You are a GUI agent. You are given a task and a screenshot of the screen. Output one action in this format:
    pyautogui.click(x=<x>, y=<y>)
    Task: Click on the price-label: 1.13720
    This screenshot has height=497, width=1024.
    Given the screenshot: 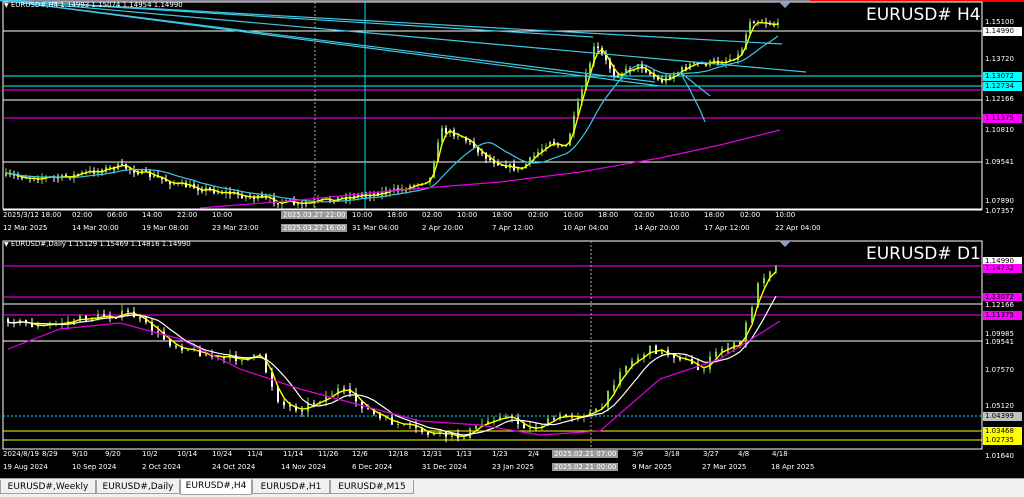 What is the action you would take?
    pyautogui.click(x=1002, y=59)
    